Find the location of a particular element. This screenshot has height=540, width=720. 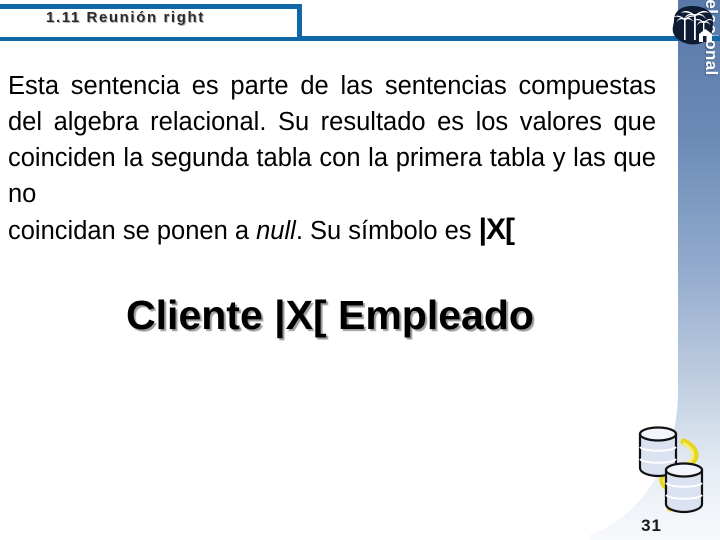

body-italic-null: null is located at coordinates (276, 231).